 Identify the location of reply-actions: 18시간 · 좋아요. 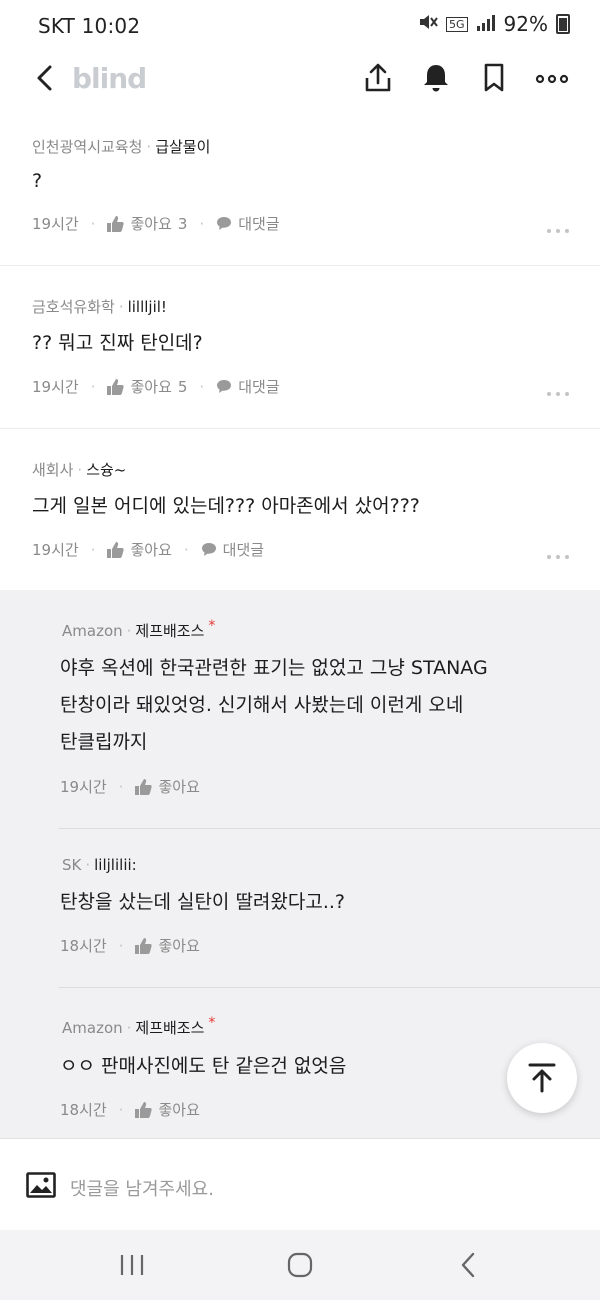
(130, 1109).